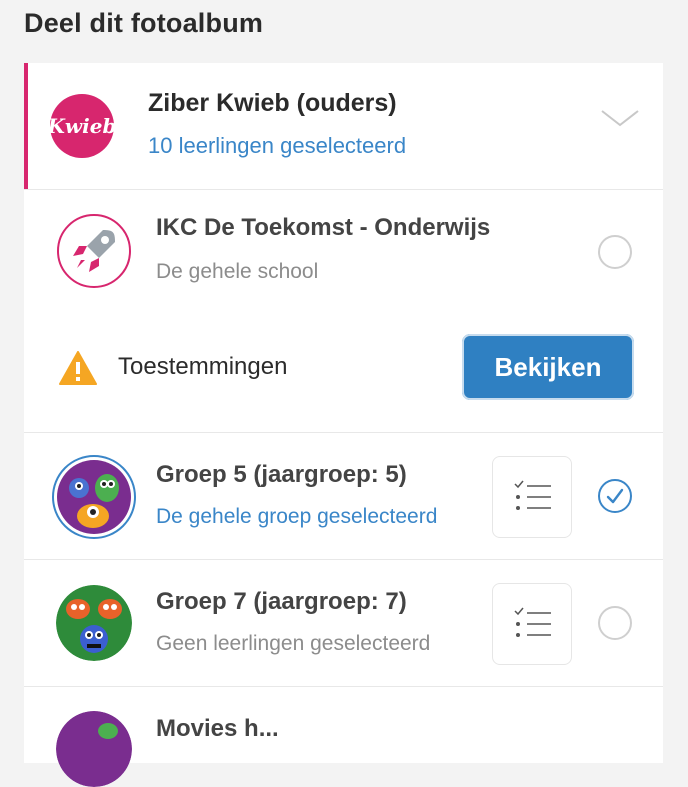 This screenshot has width=688, height=787. What do you see at coordinates (281, 601) in the screenshot?
I see `group-name: Groep 7 (jaargroep: 7)` at bounding box center [281, 601].